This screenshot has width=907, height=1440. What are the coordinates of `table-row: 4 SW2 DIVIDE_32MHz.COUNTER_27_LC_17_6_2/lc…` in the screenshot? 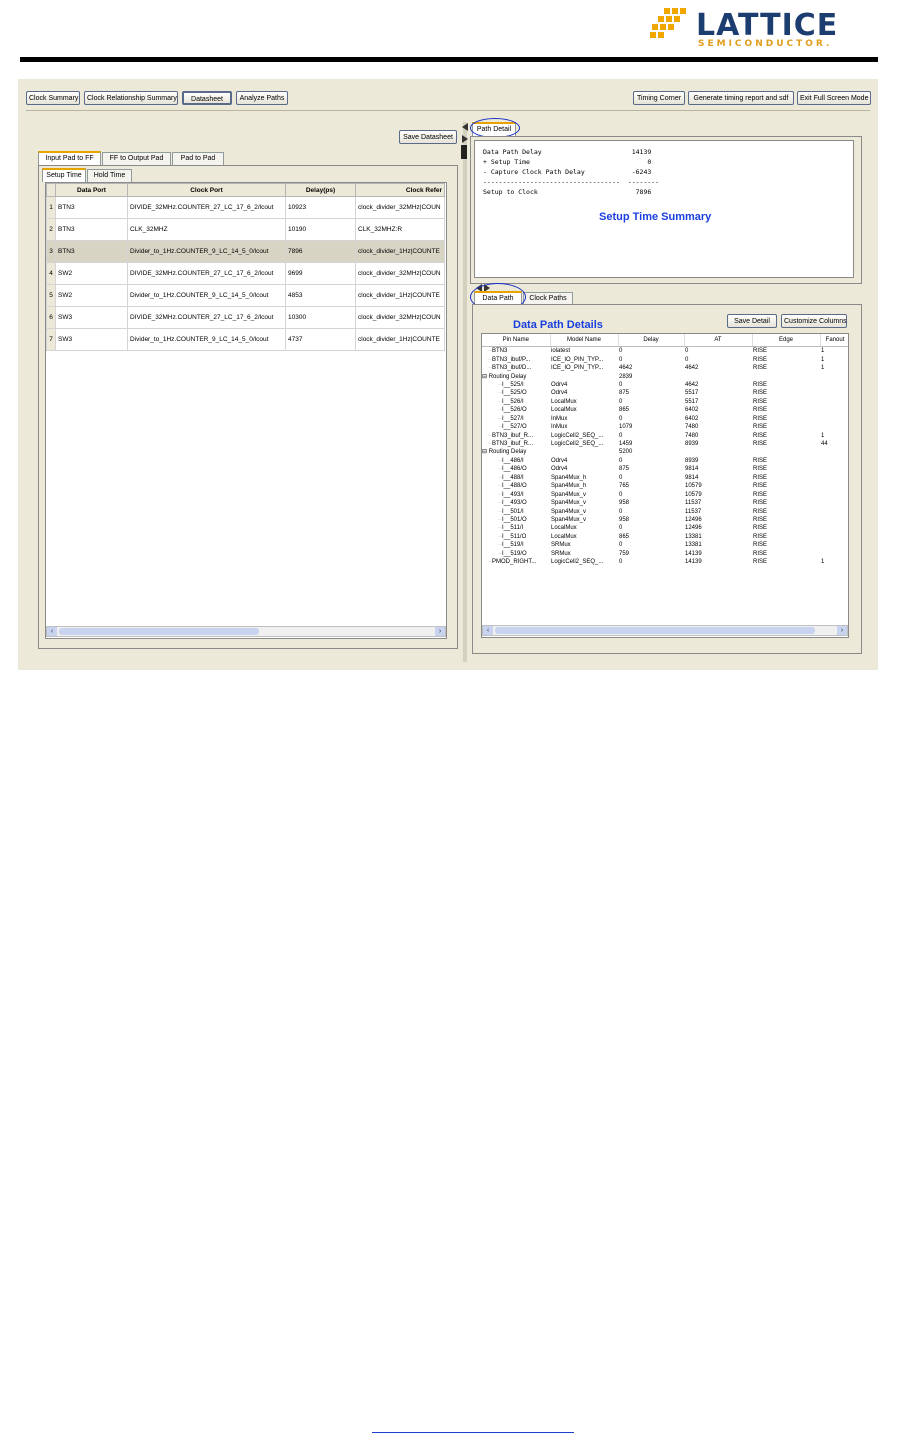 It's located at (245, 273).